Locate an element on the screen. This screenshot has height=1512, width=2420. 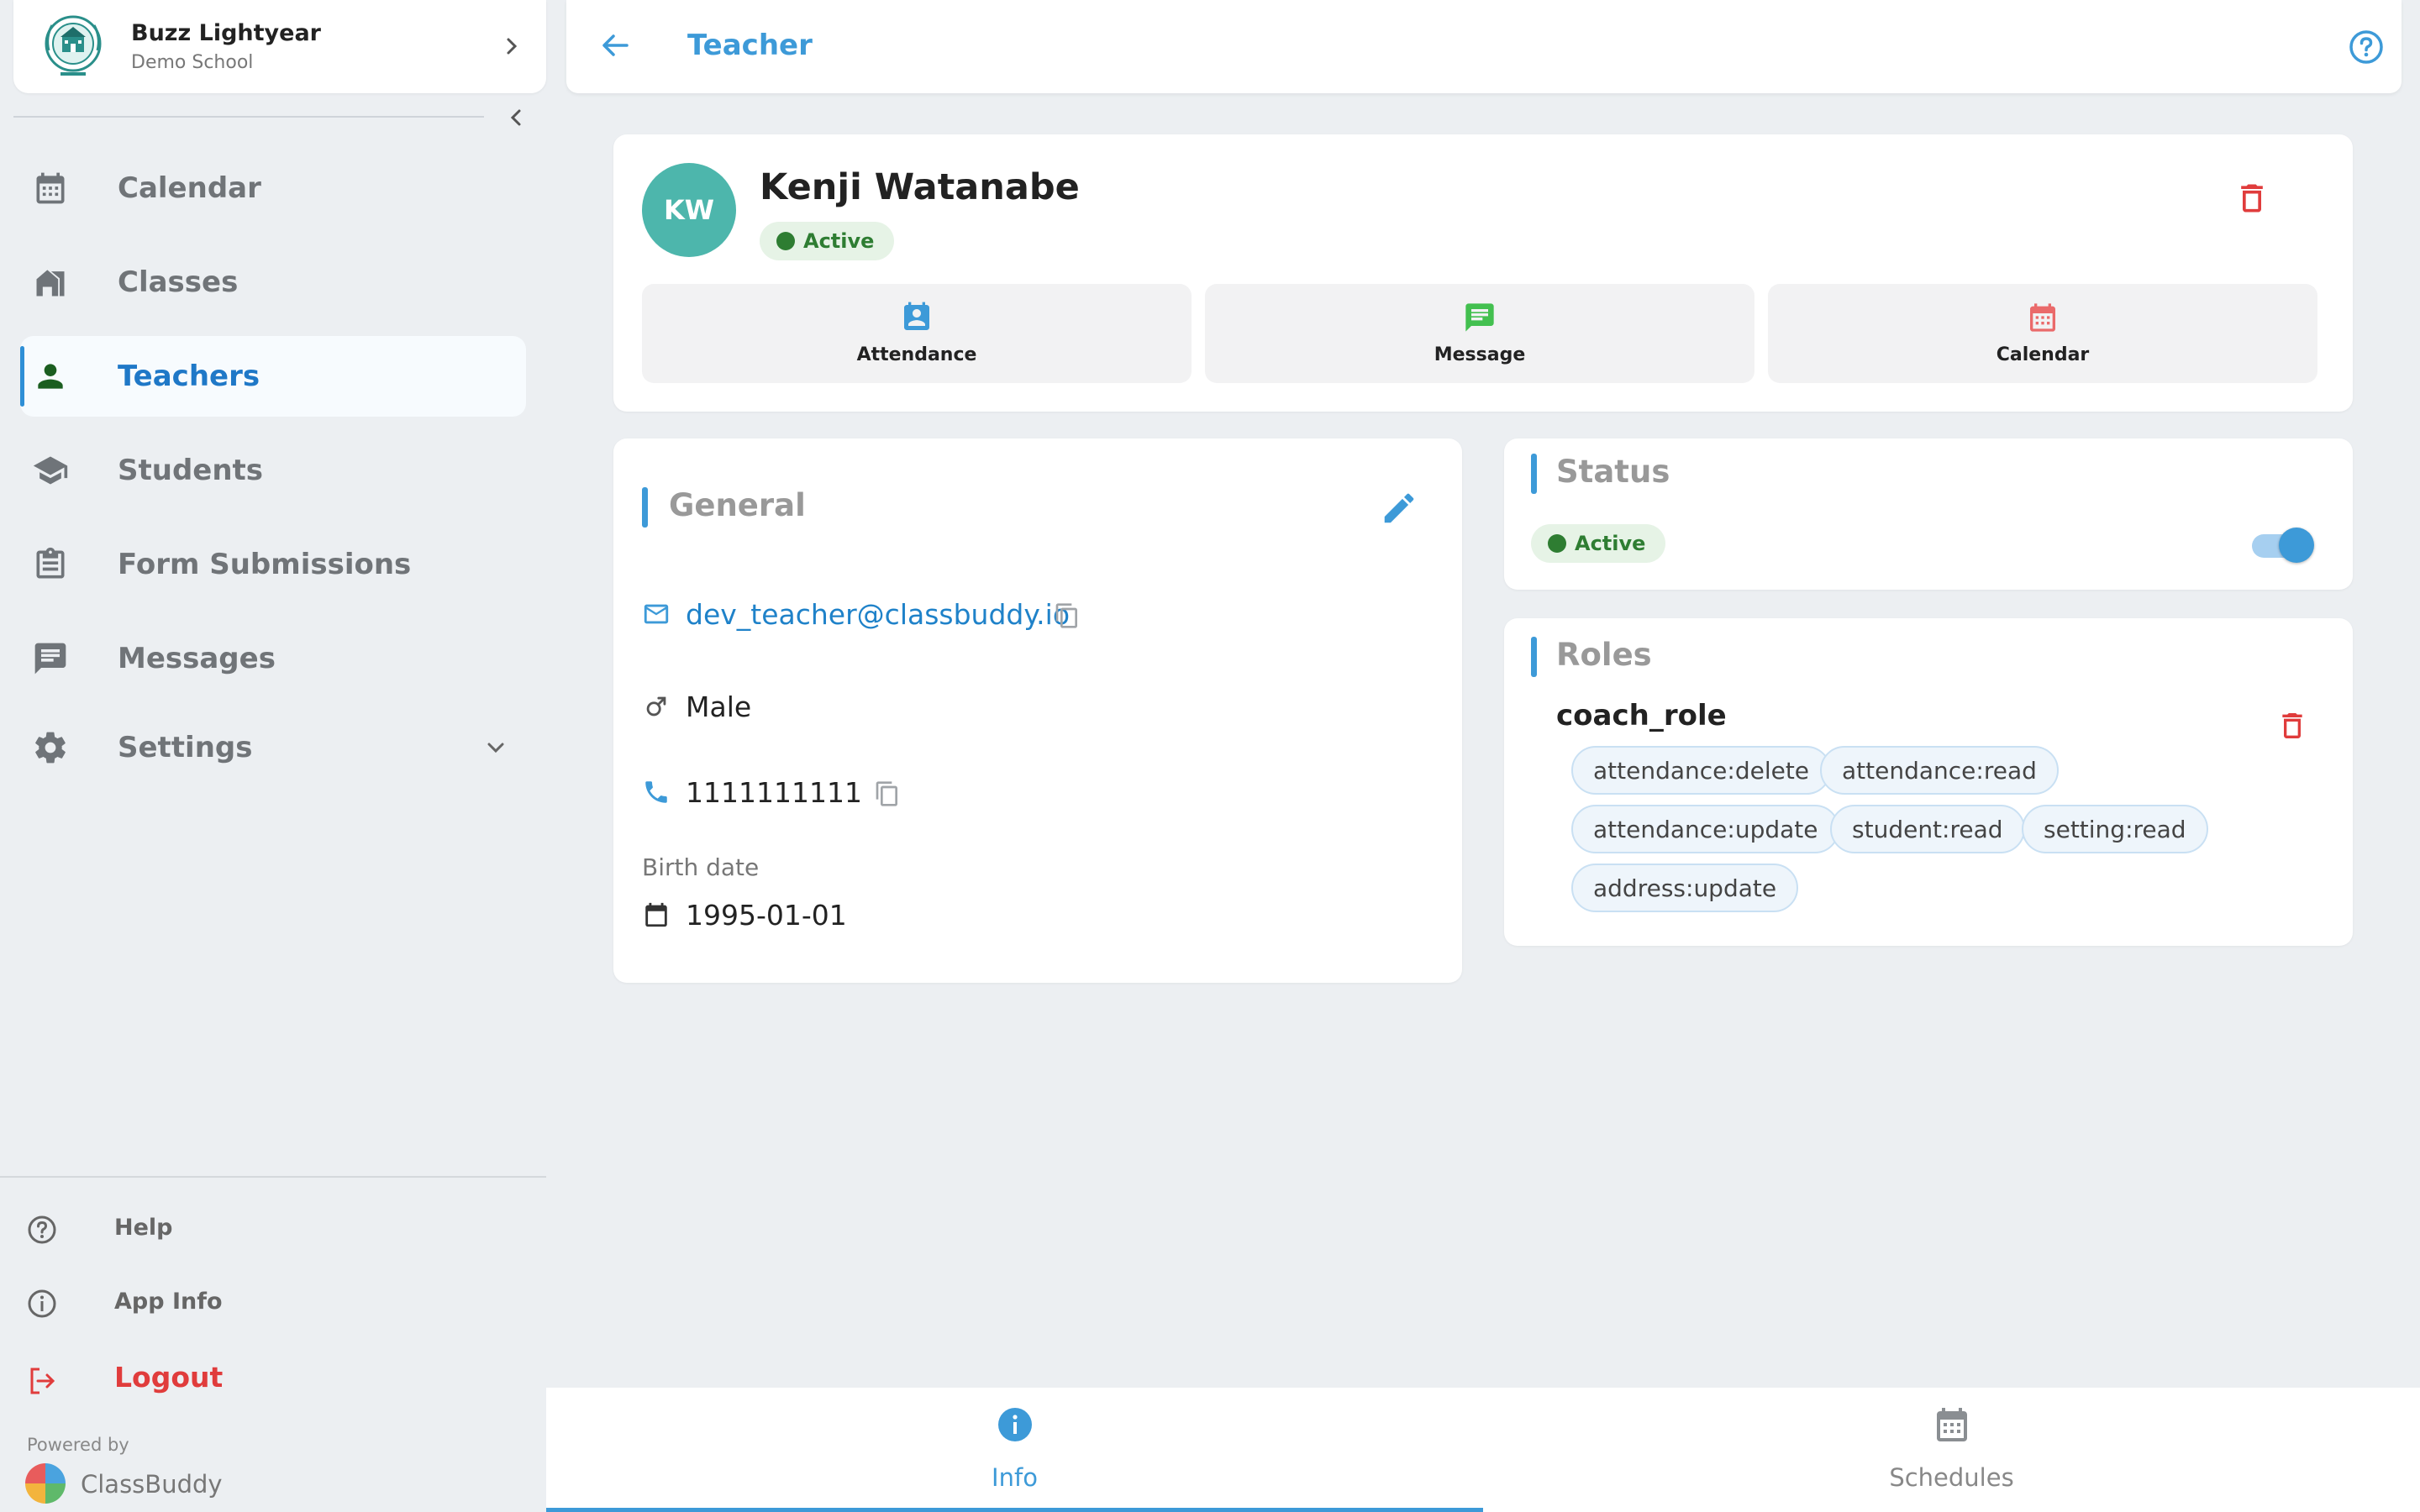
email-row: dev_teacher@classbuddy.io is located at coordinates (894, 616).